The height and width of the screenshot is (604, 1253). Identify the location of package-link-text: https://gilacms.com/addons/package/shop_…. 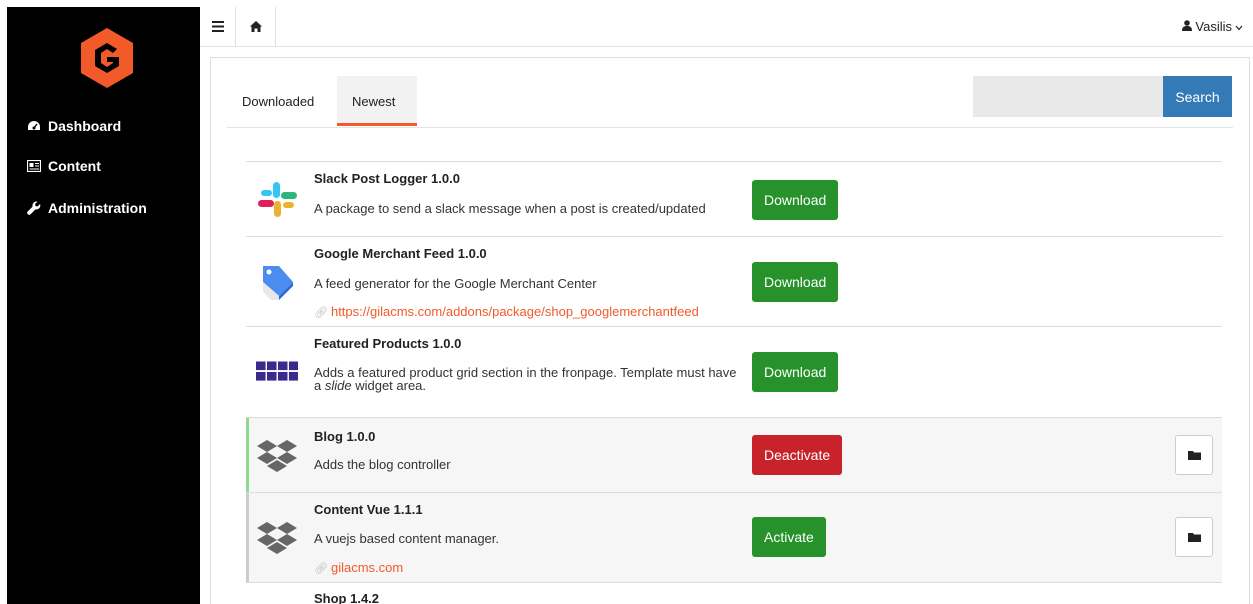
(514, 311).